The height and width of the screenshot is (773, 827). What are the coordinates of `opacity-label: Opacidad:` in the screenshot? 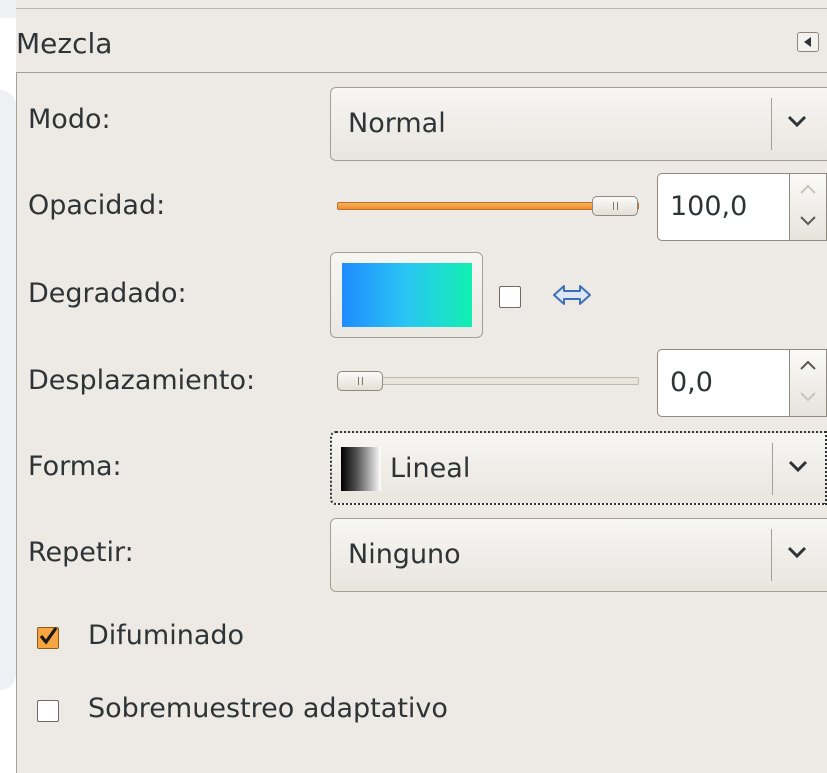 It's located at (97, 205).